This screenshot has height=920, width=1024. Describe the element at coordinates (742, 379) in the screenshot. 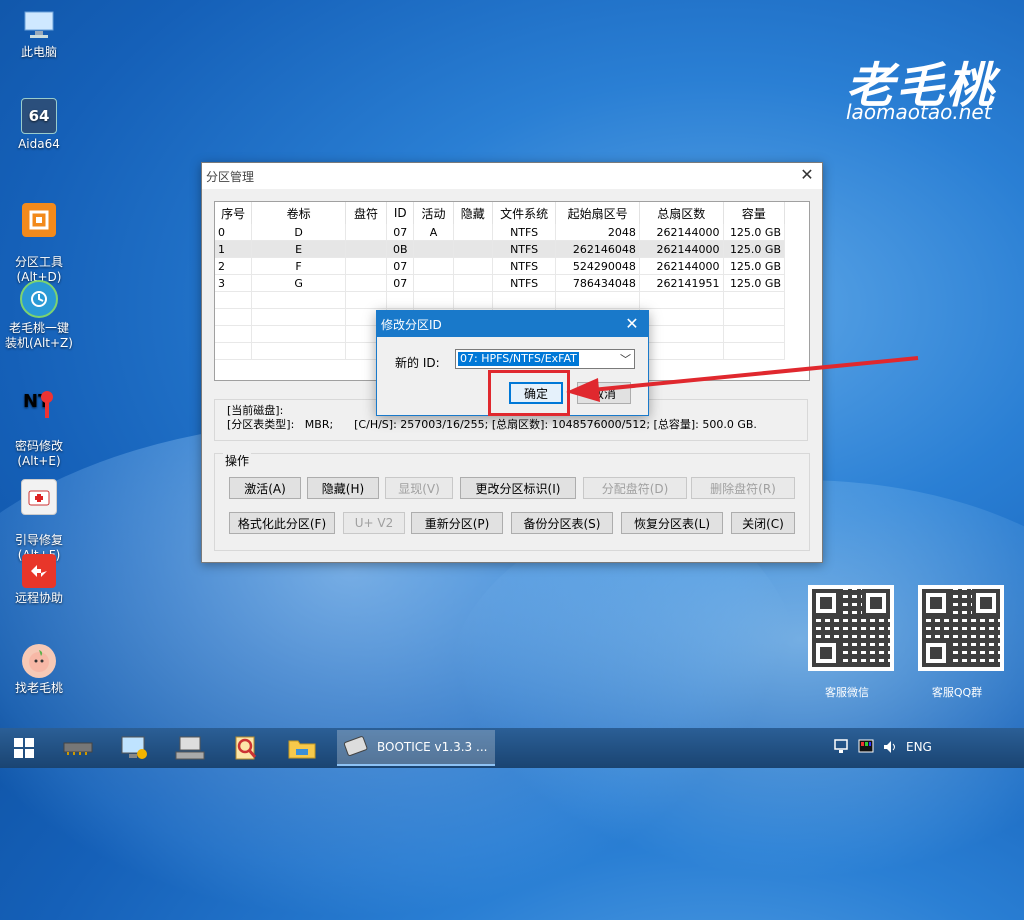

I see `annotation-arrow-icon` at that location.